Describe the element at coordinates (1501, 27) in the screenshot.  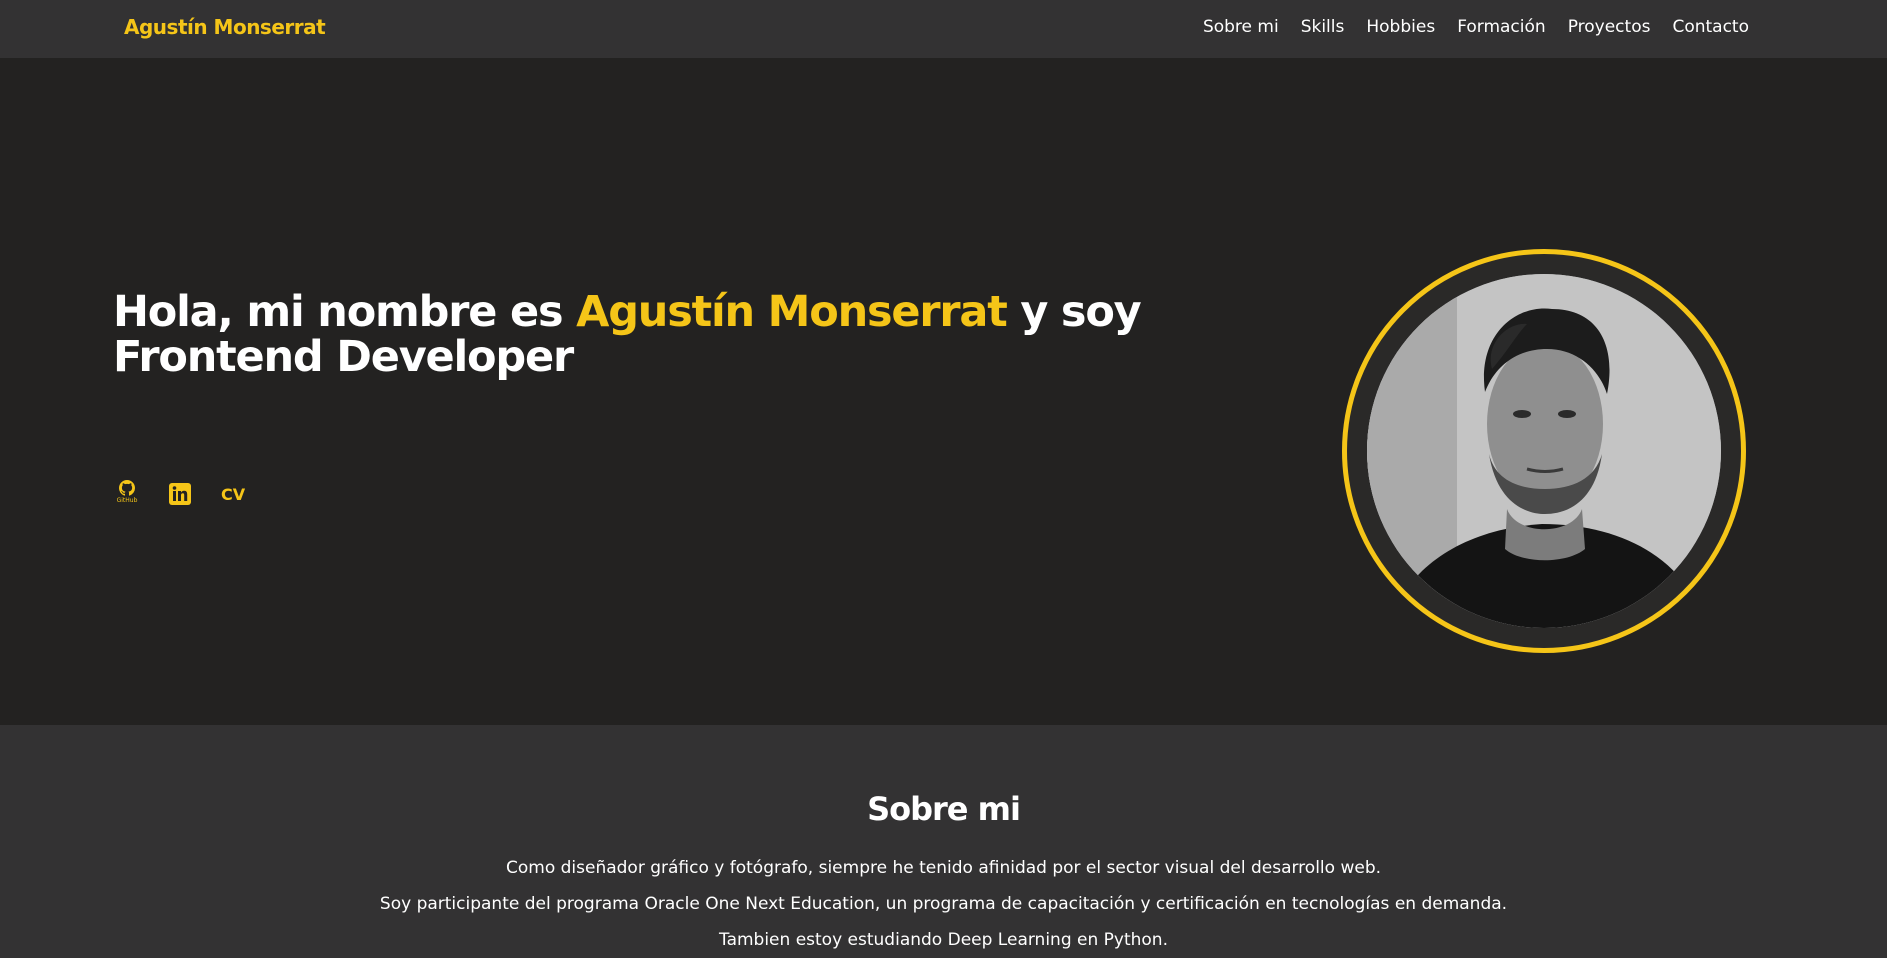
I see `nav-link-formacion: Formación` at that location.